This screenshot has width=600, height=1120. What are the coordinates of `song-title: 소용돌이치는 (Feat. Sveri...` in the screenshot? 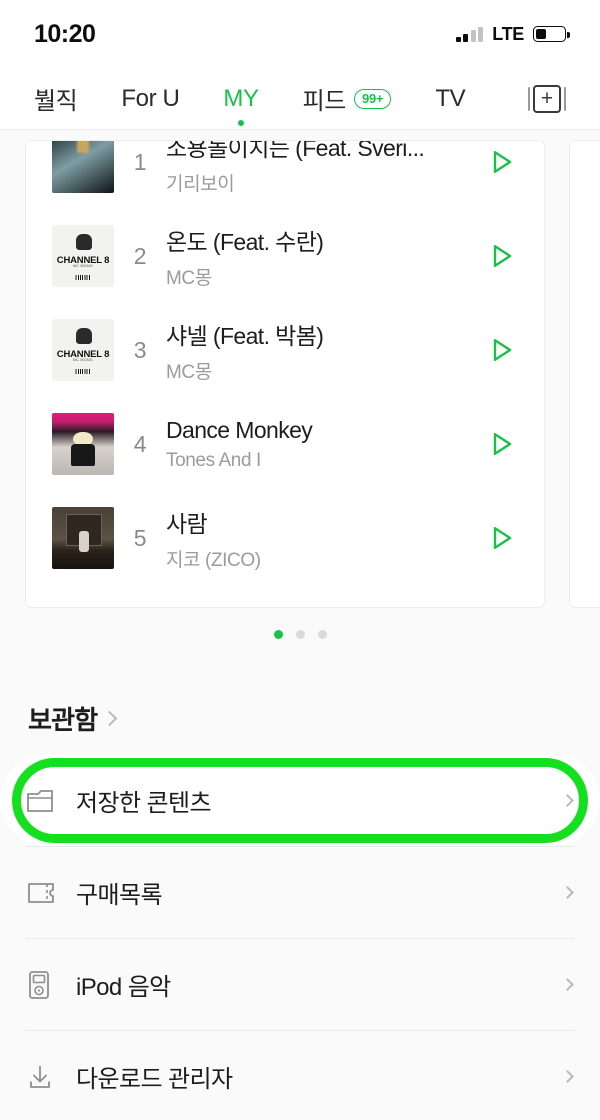 It's located at (295, 150).